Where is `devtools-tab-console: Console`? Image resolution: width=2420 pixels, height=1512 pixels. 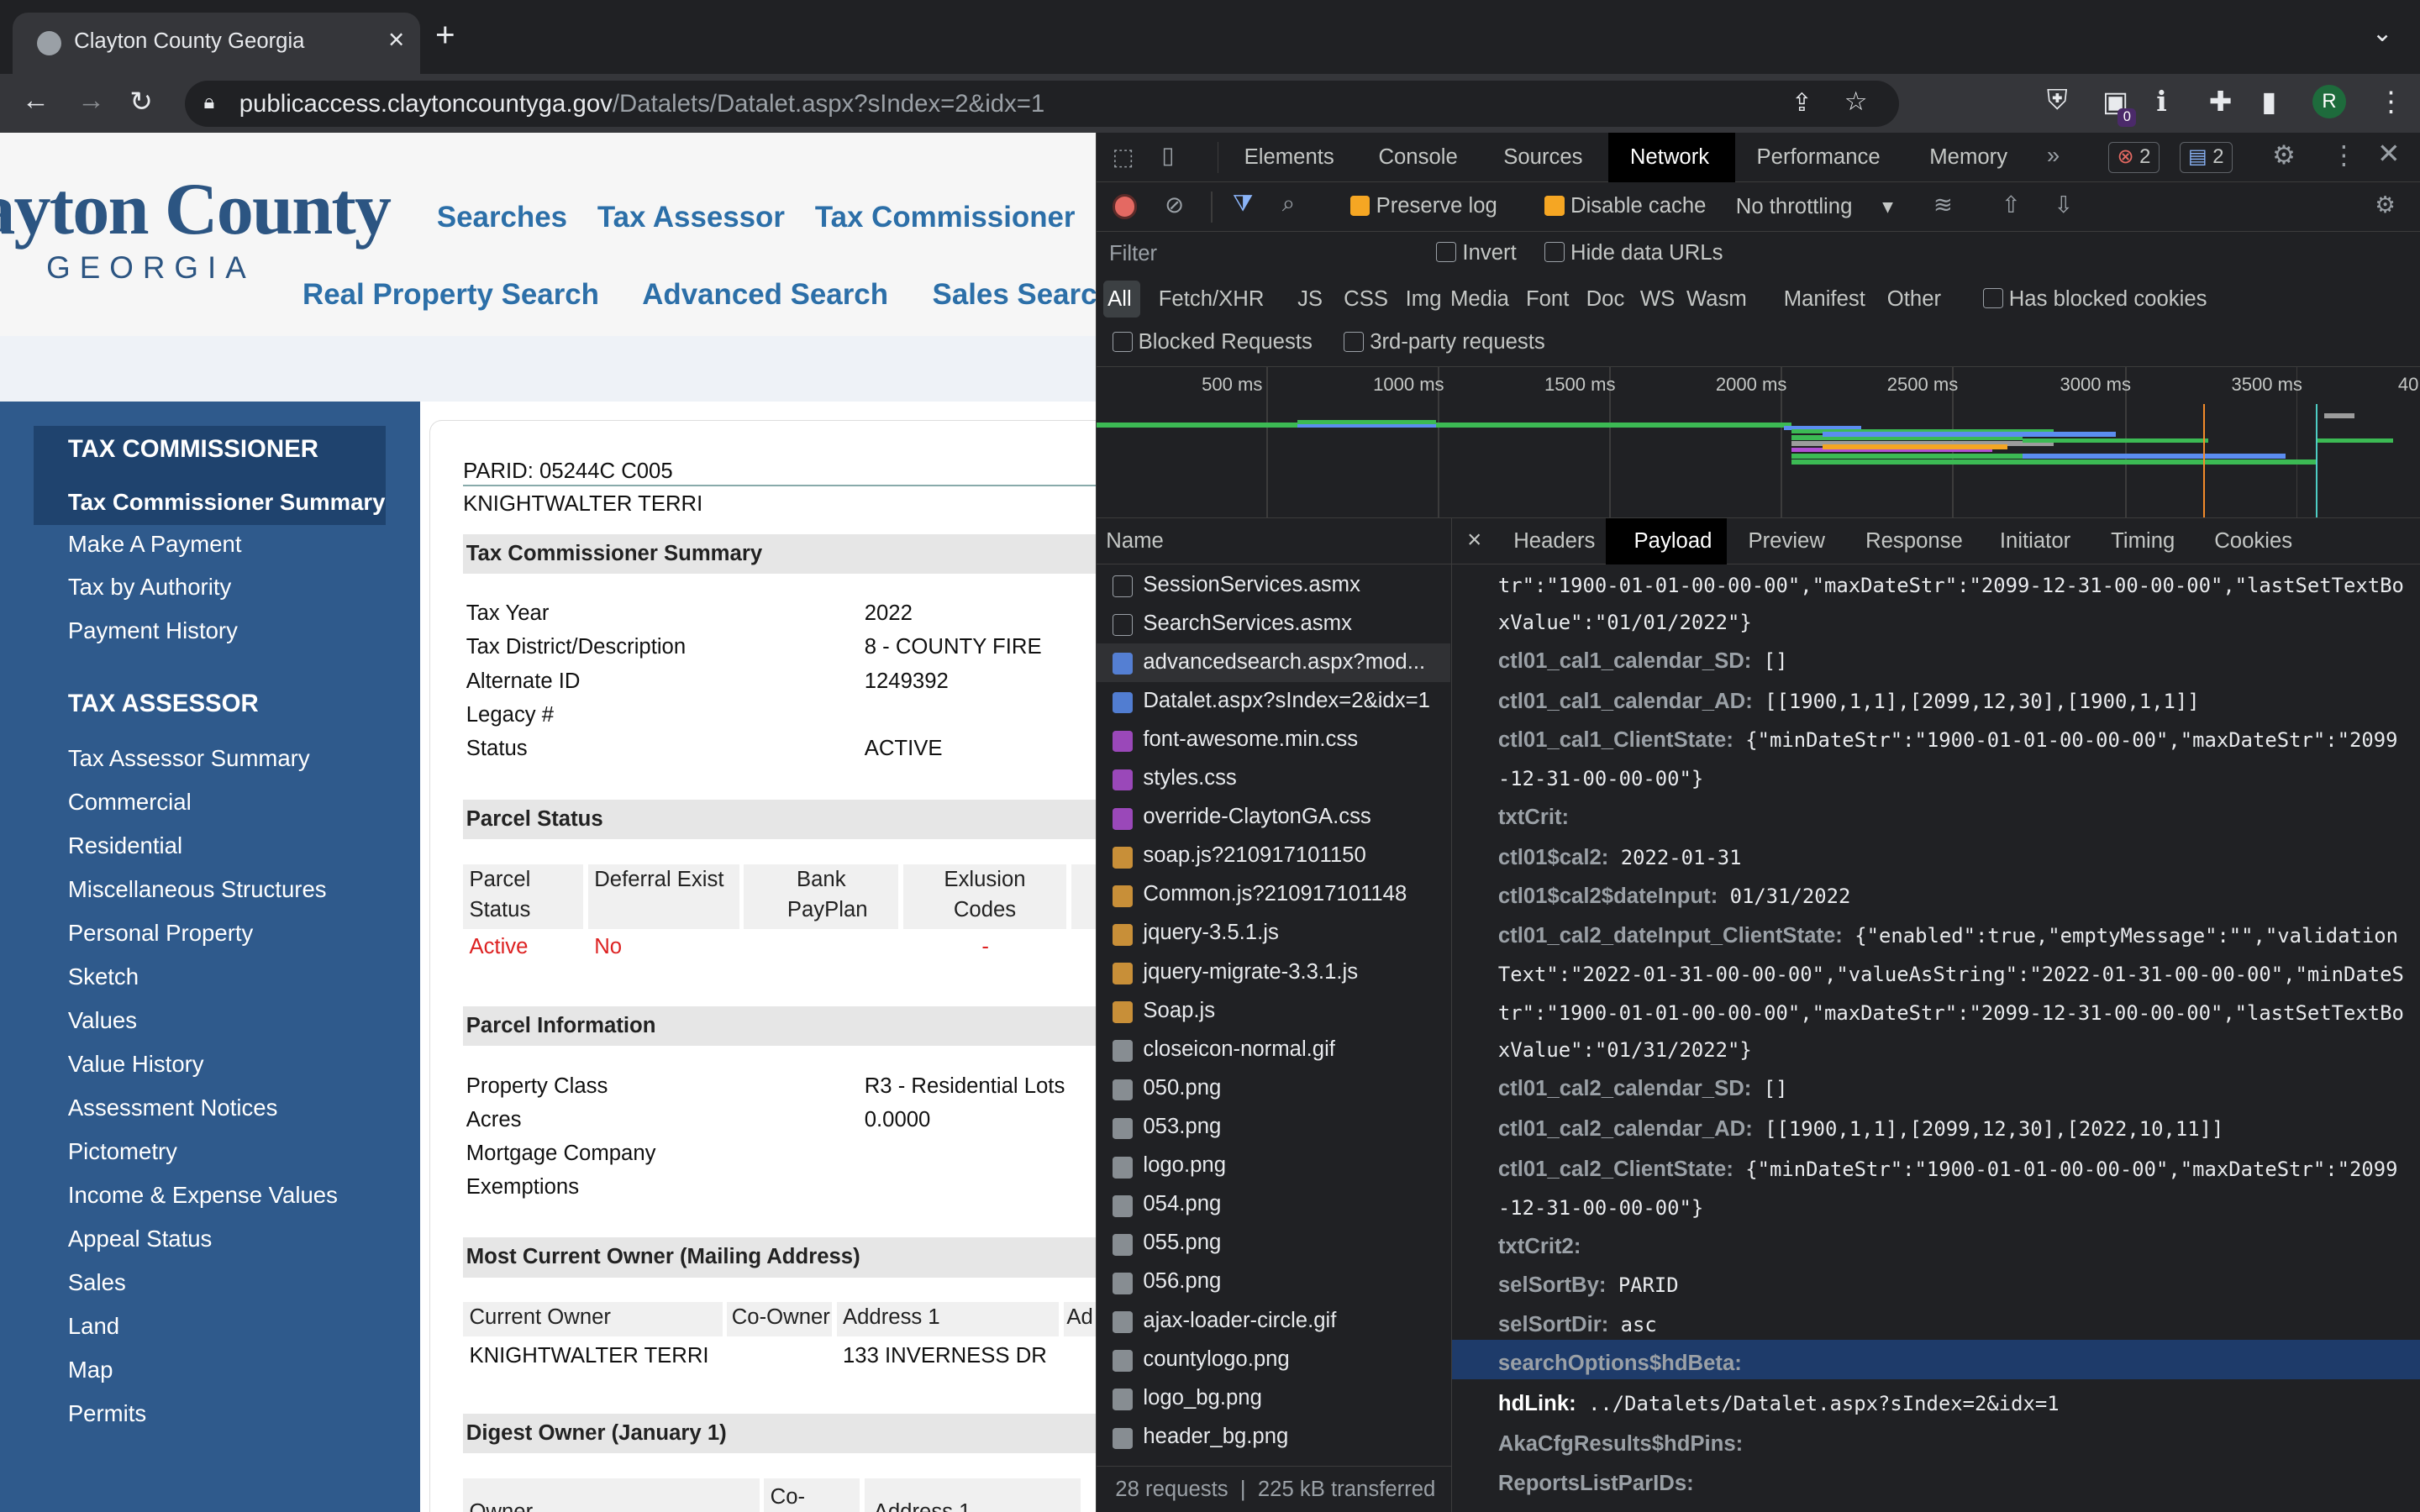 devtools-tab-console: Console is located at coordinates (1417, 157).